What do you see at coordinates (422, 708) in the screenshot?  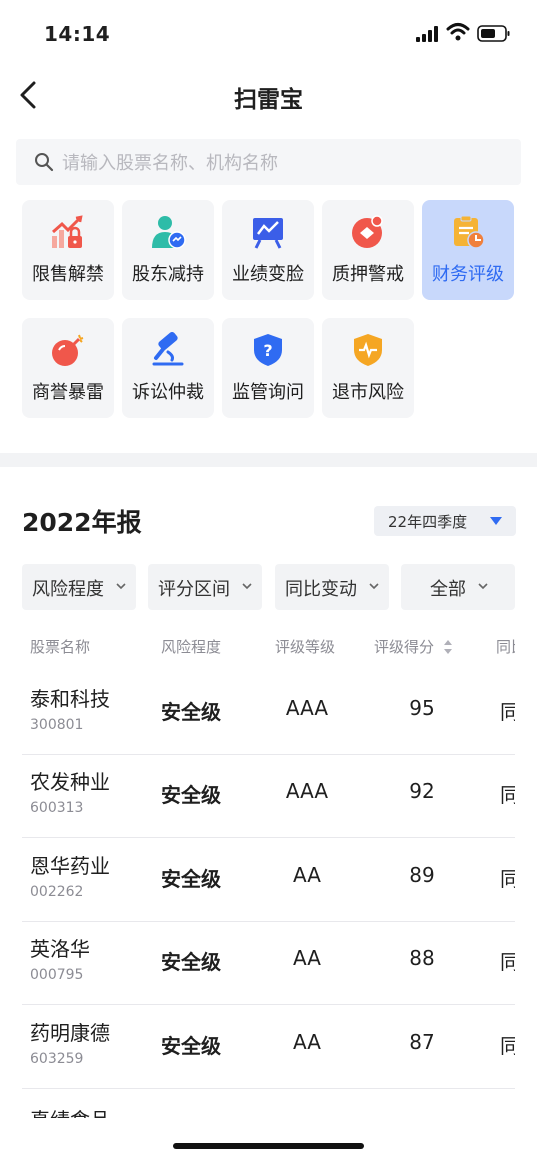 I see `rating-score: 95` at bounding box center [422, 708].